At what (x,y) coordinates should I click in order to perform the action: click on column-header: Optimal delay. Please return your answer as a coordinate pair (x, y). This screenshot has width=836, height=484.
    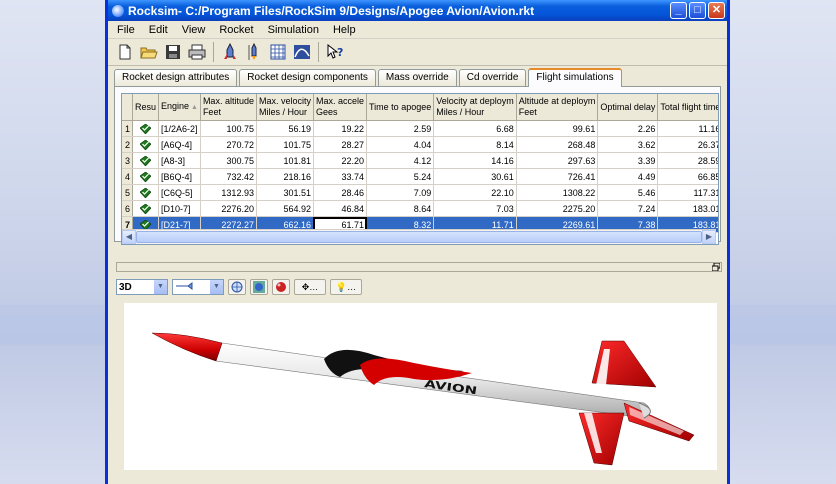
    Looking at the image, I should click on (628, 107).